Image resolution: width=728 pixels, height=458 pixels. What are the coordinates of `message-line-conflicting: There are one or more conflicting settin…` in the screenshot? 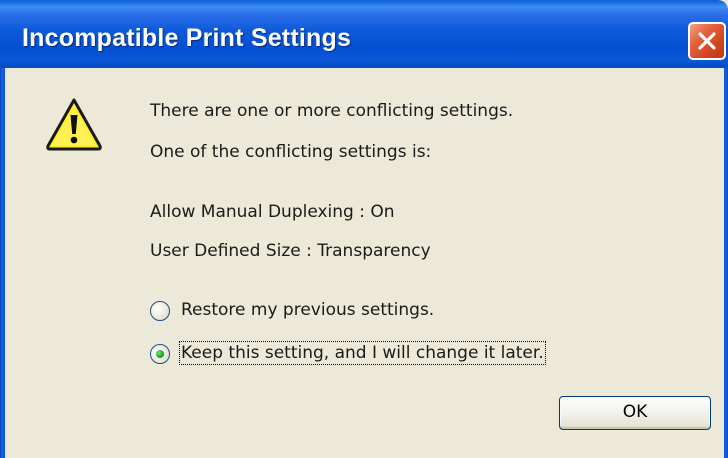 It's located at (332, 111).